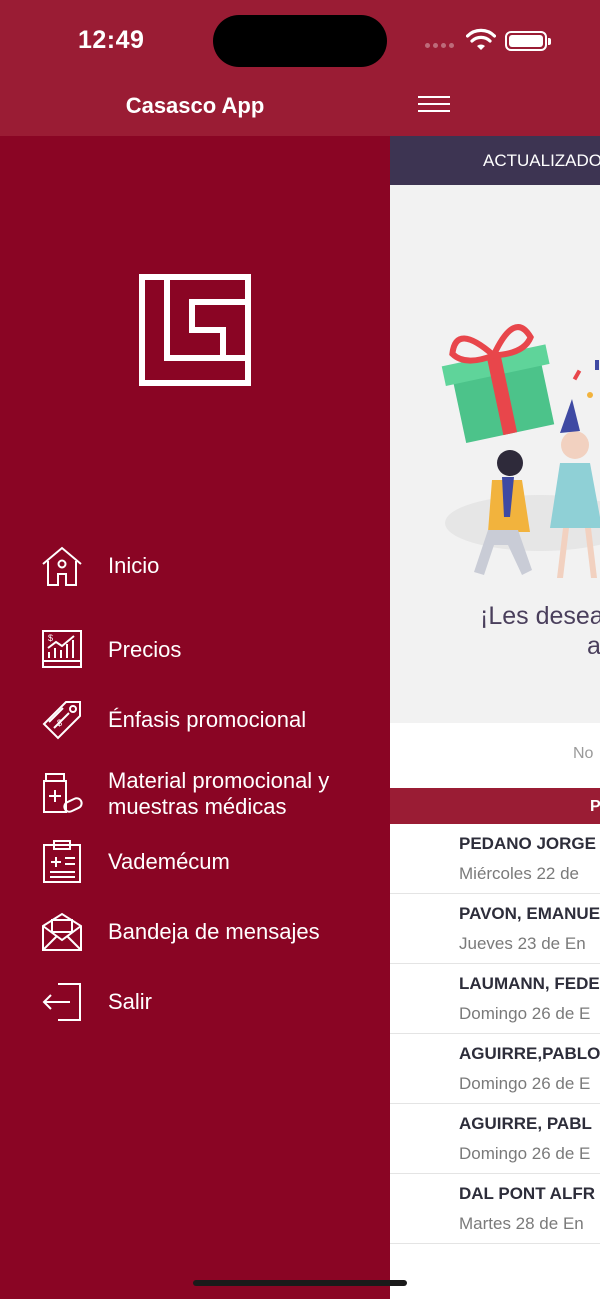  What do you see at coordinates (495, 929) in the screenshot?
I see `table-row: PAVON, EMANUE Jueves 23 de En` at bounding box center [495, 929].